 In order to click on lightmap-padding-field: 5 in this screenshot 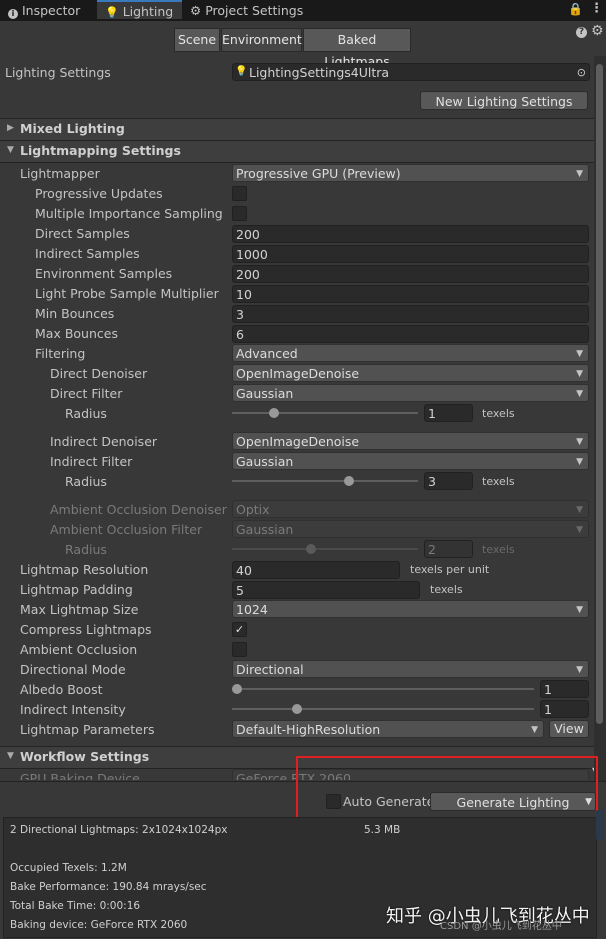, I will do `click(326, 590)`.